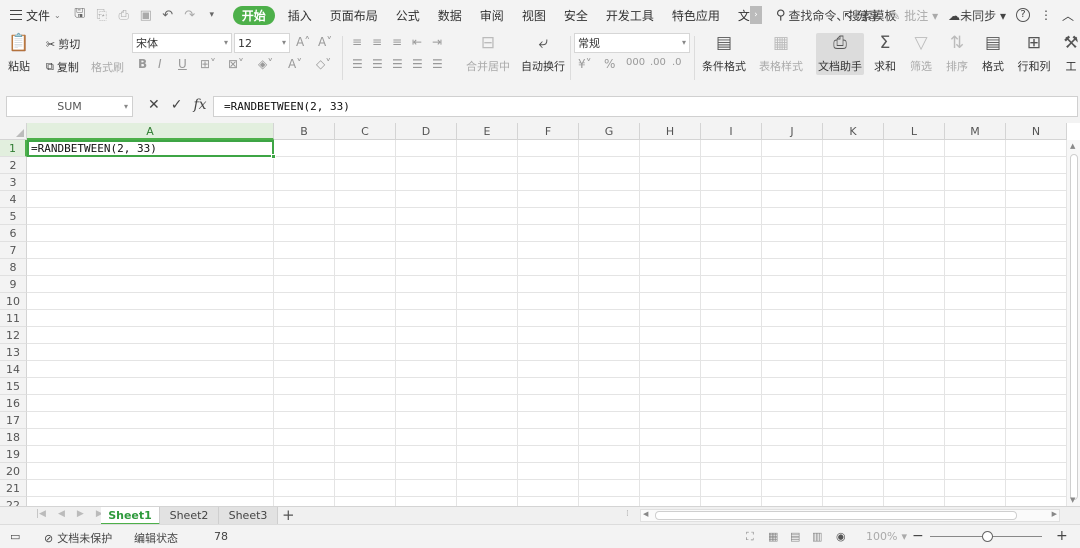 The width and height of the screenshot is (1080, 548). I want to click on tab-page-layout: 页面布局, so click(354, 15).